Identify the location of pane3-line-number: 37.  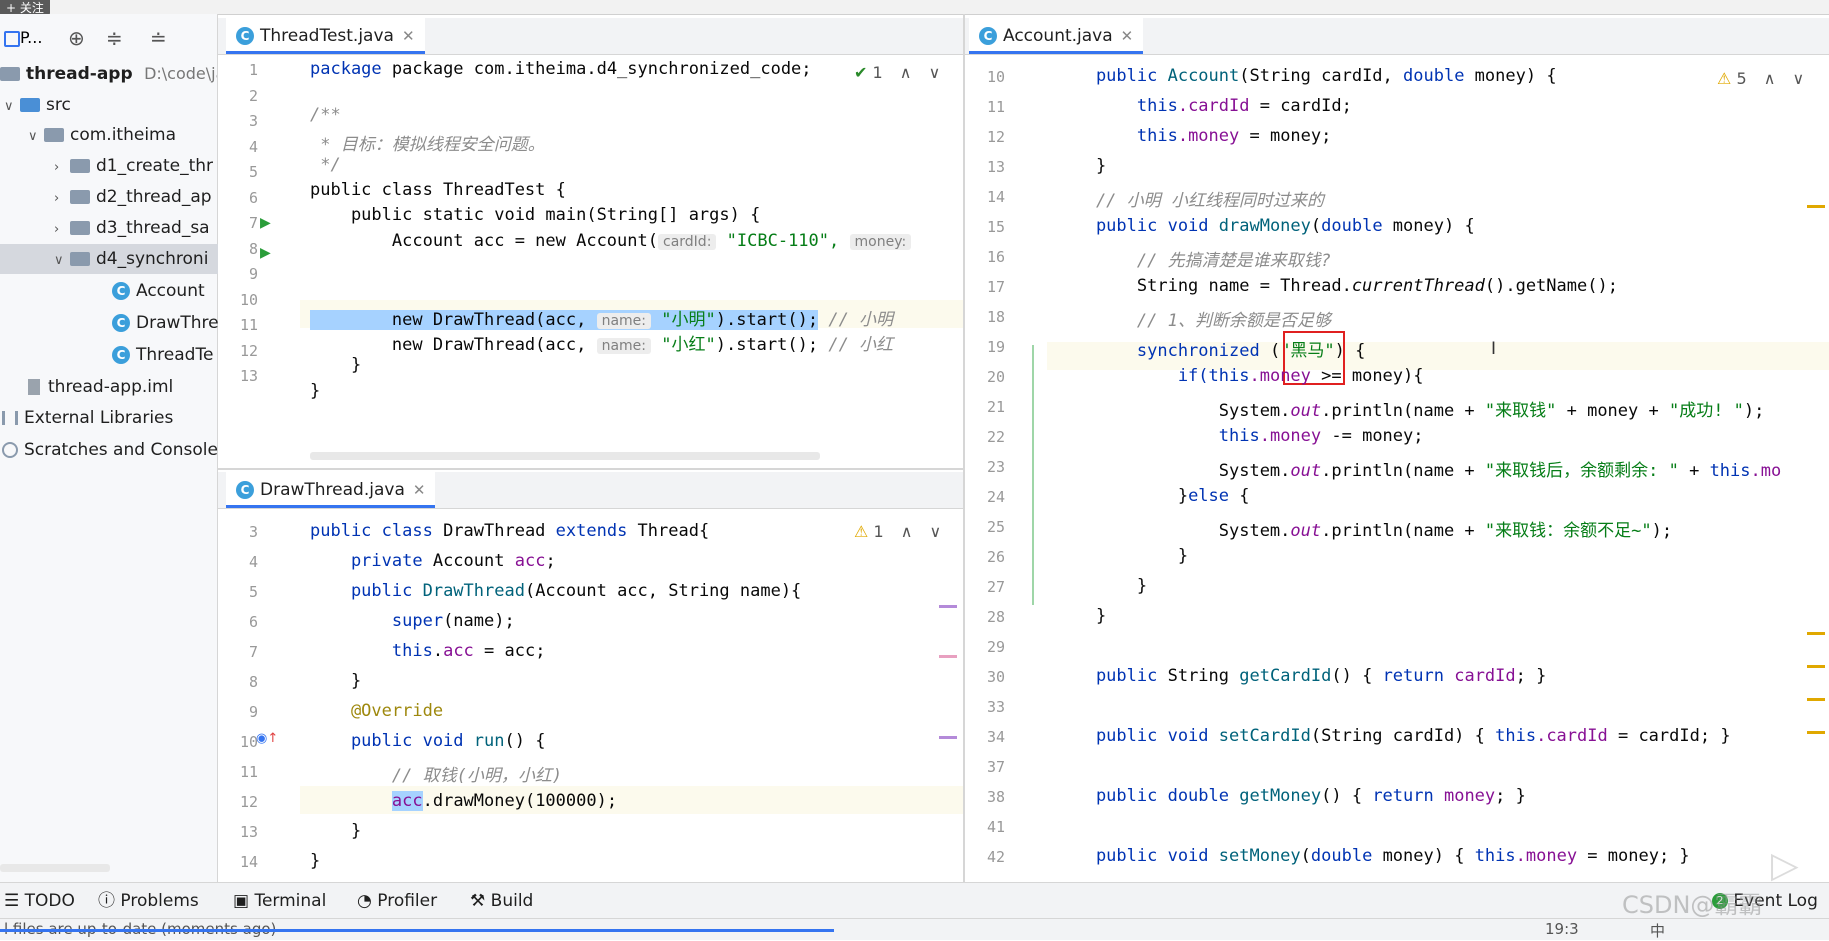
(985, 767).